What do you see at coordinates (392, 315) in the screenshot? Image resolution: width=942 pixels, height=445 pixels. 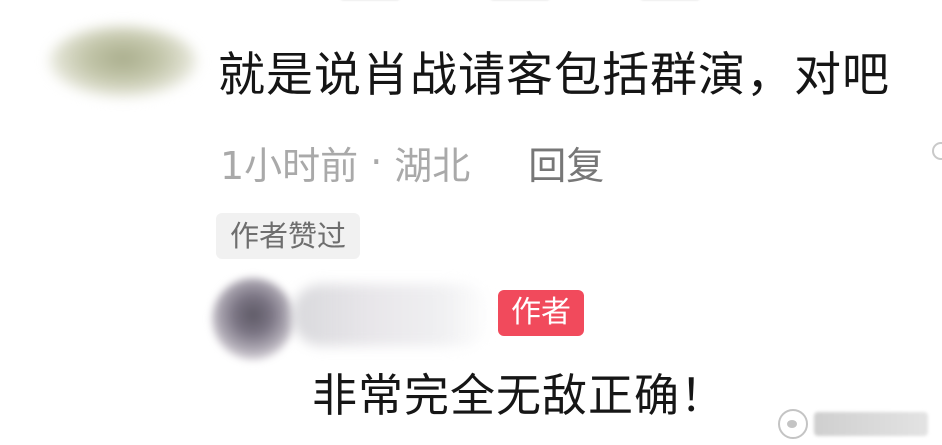 I see `author-name` at bounding box center [392, 315].